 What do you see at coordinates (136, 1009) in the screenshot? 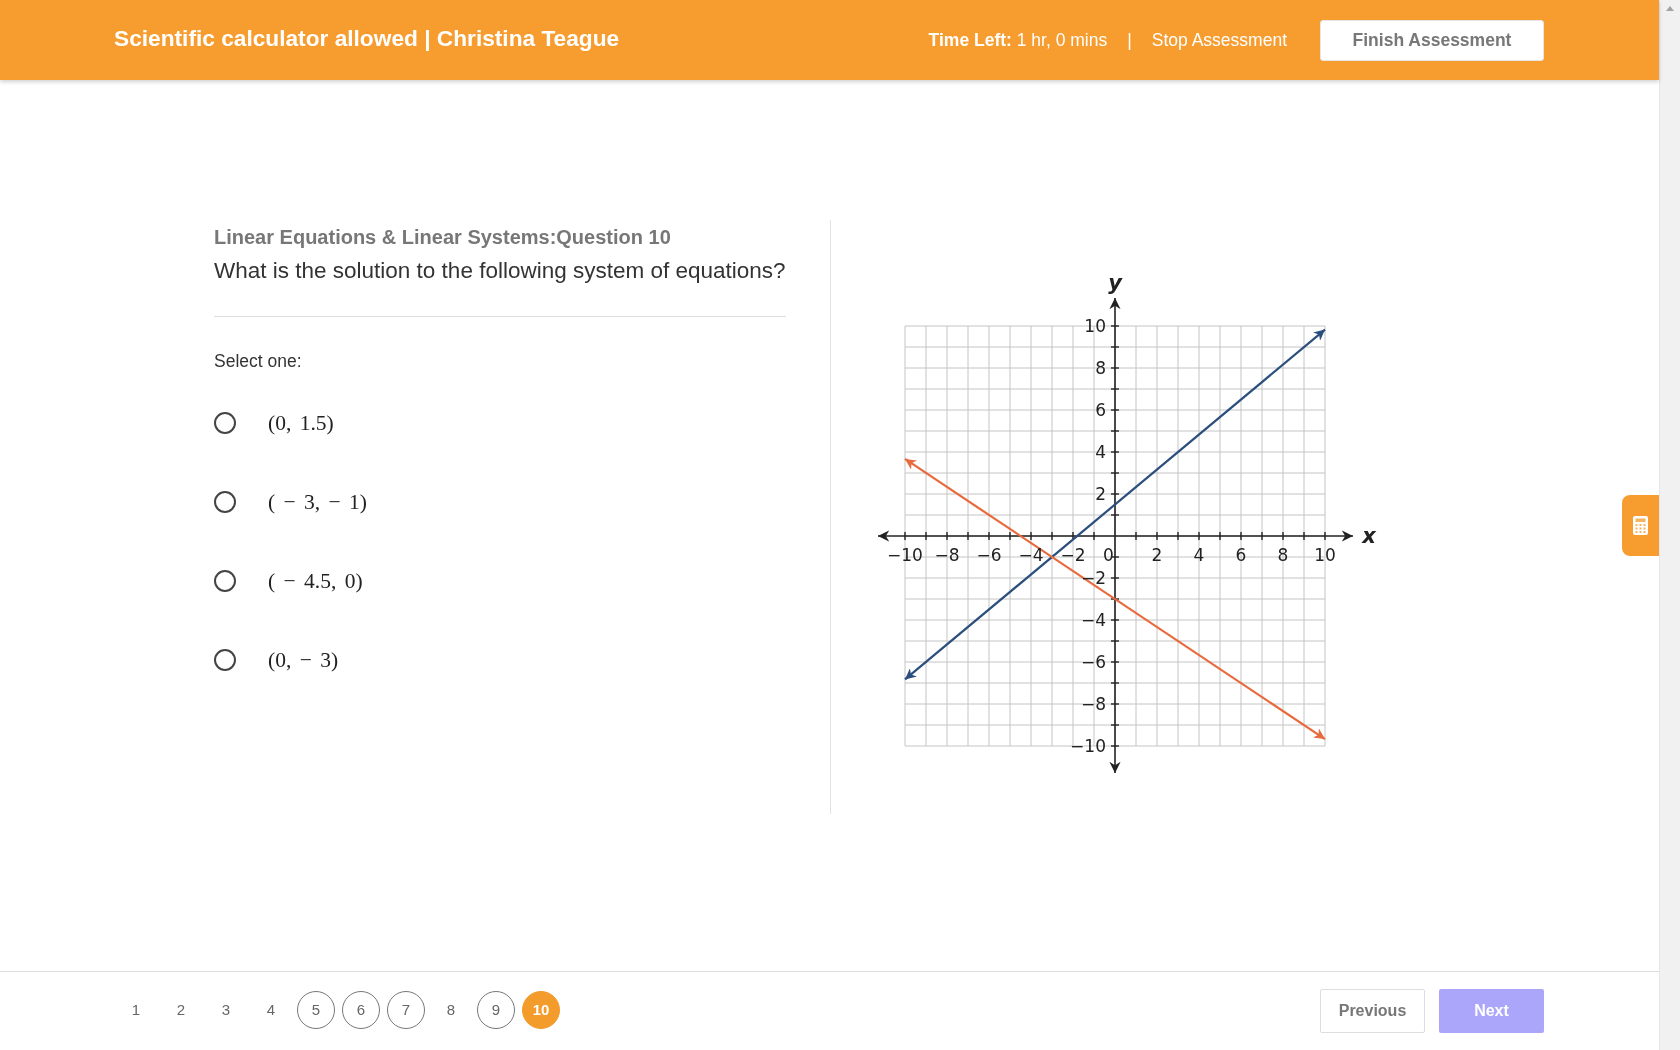
I see `page-number-button: 1` at bounding box center [136, 1009].